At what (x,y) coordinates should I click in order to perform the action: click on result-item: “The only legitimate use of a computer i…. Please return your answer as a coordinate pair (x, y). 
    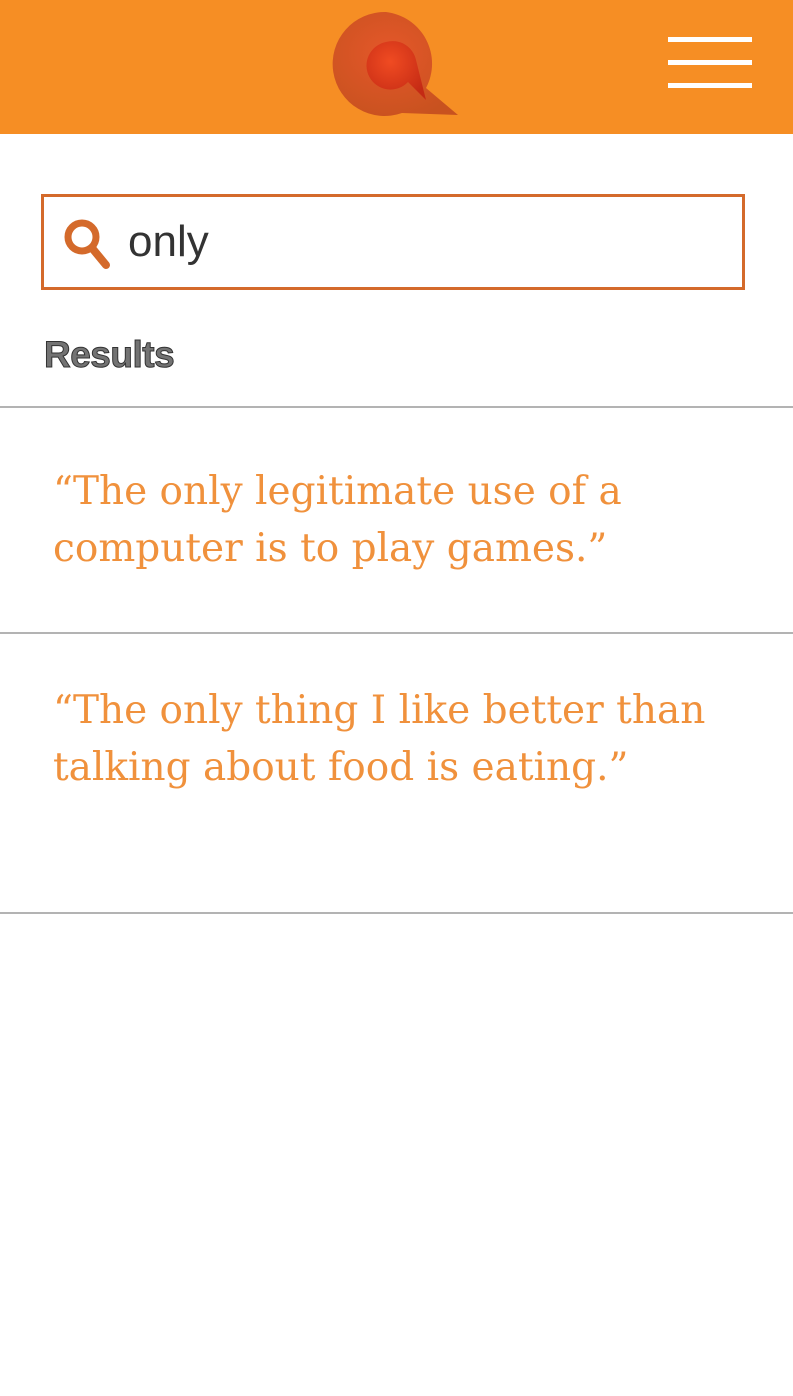
    Looking at the image, I should click on (403, 520).